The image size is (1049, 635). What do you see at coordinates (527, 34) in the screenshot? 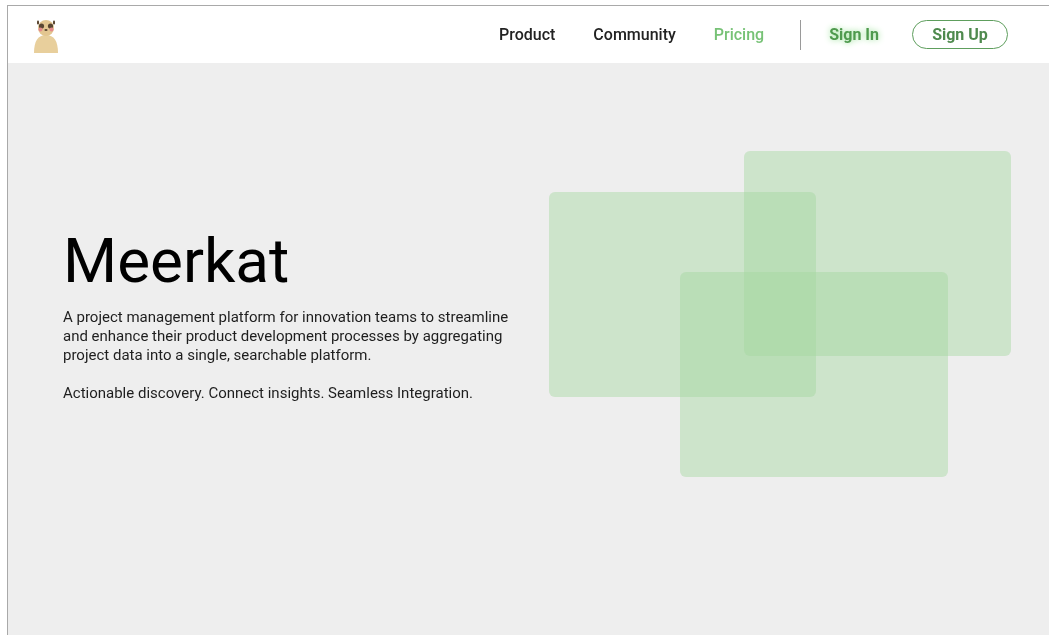
I see `nav-link: Product` at bounding box center [527, 34].